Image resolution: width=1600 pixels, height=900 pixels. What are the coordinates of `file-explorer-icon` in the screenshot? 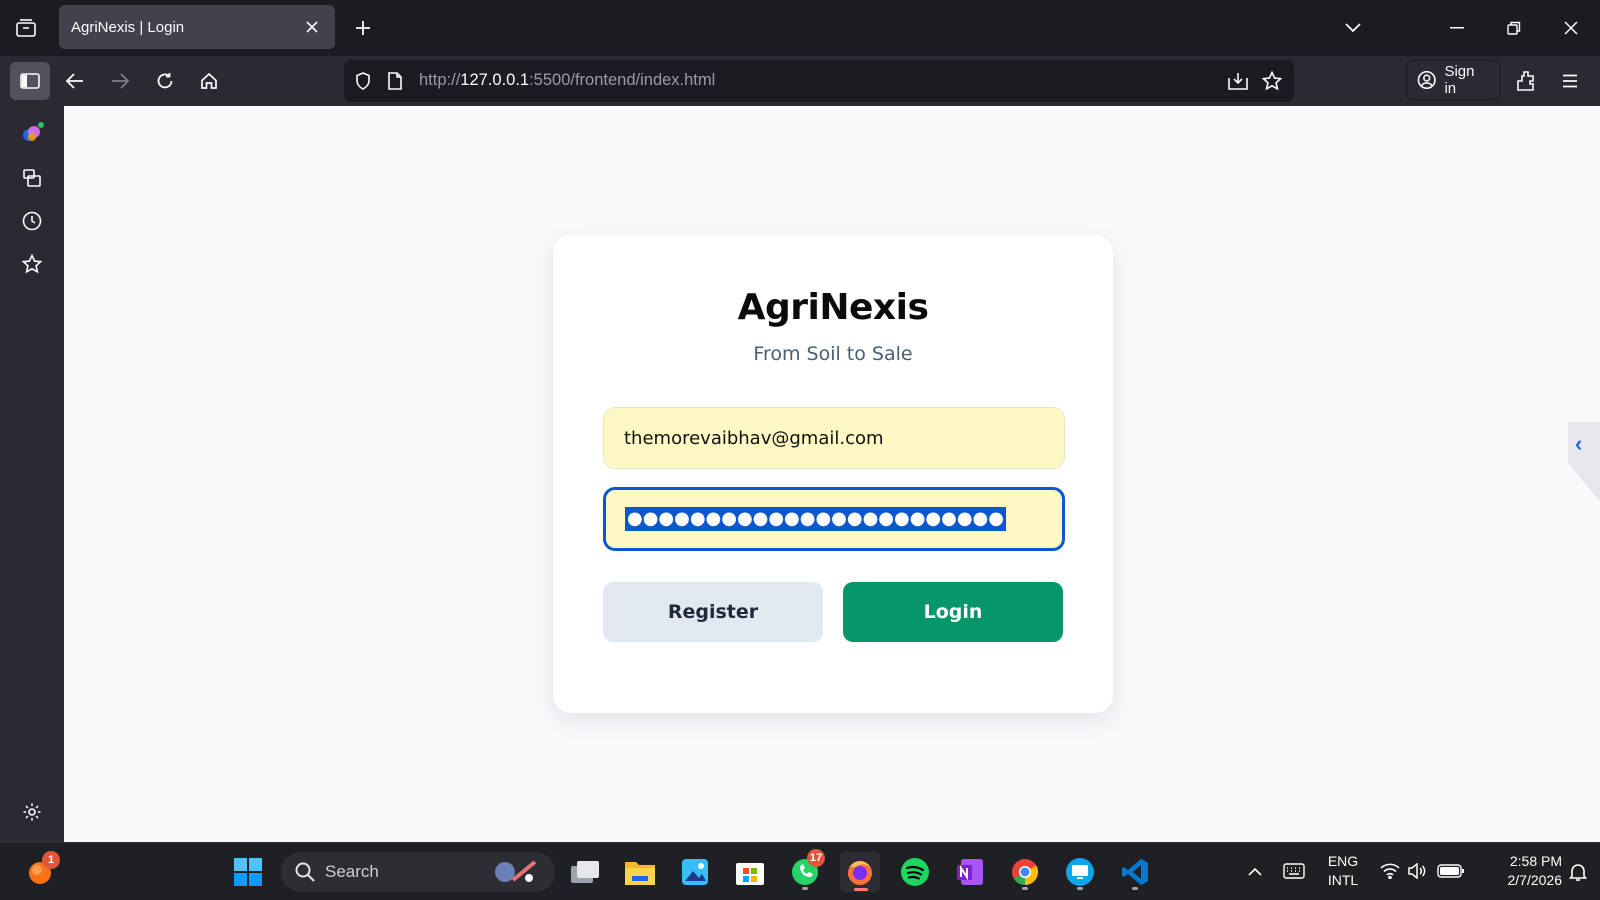 It's located at (640, 872).